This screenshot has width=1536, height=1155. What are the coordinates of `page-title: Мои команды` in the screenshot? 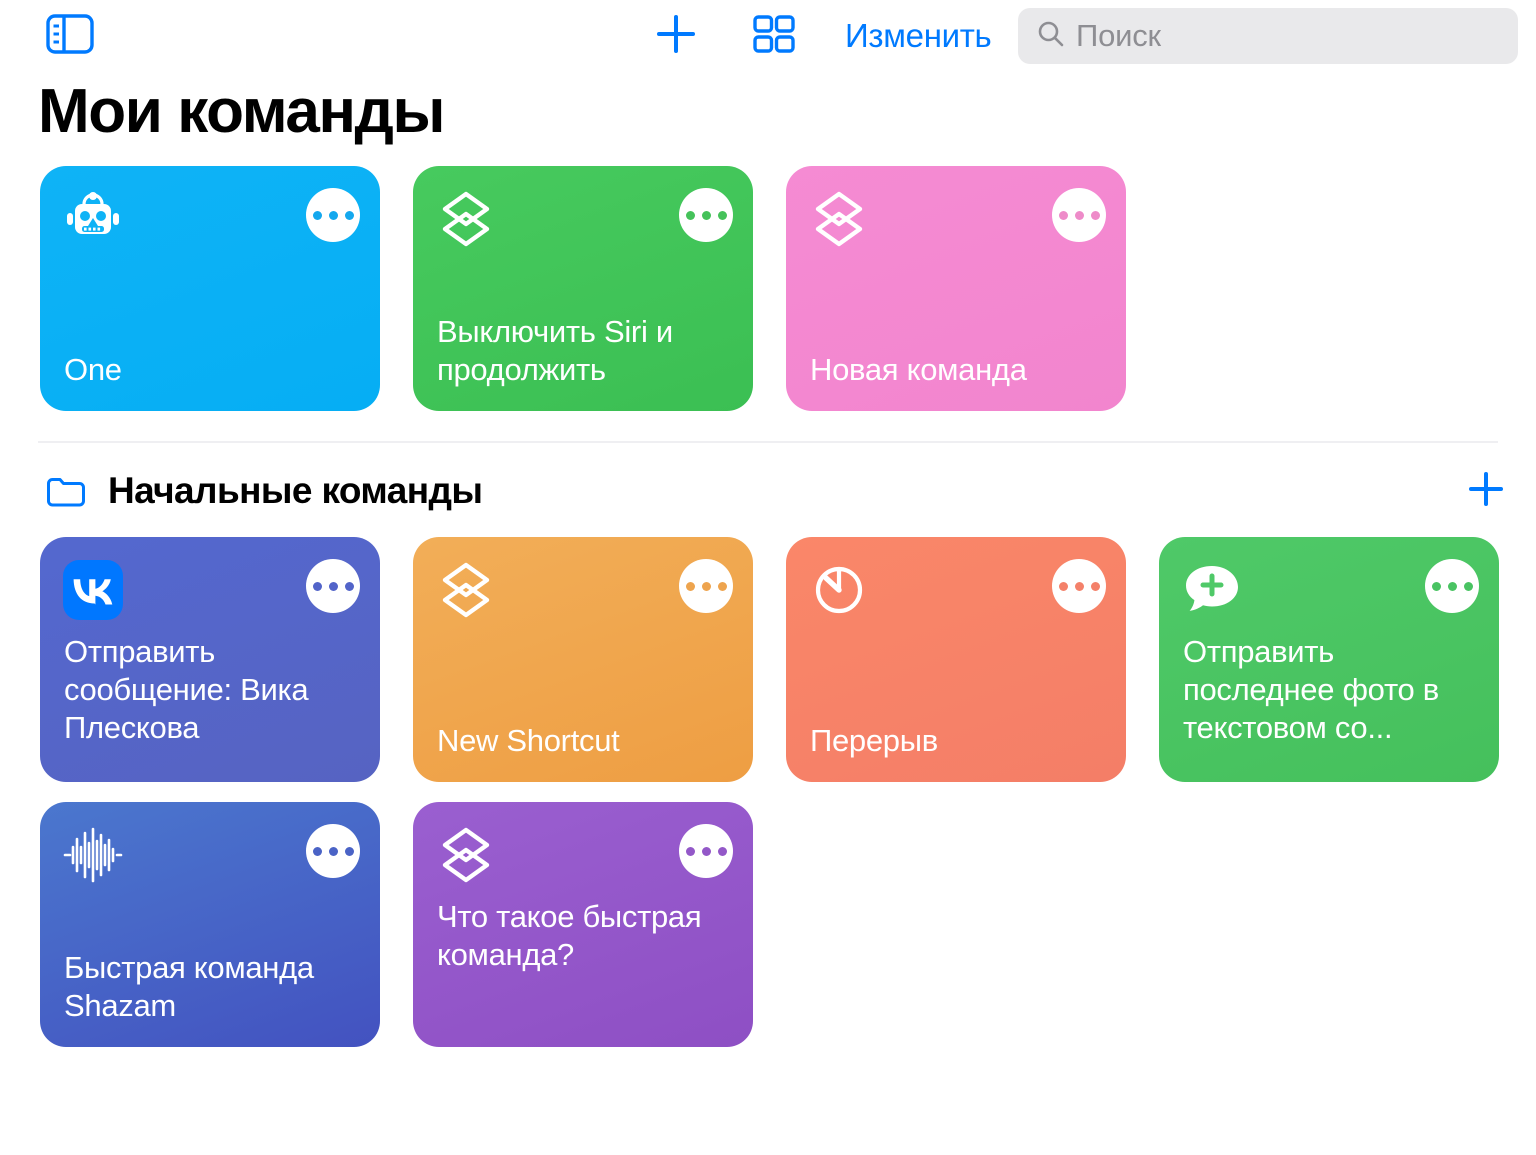 It's located at (241, 111).